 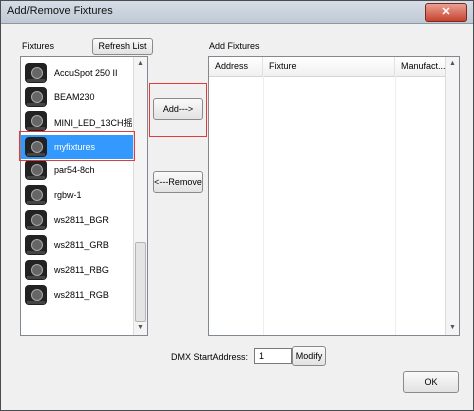 I want to click on fixture-list-item: ws2811_GRB, so click(x=78, y=245).